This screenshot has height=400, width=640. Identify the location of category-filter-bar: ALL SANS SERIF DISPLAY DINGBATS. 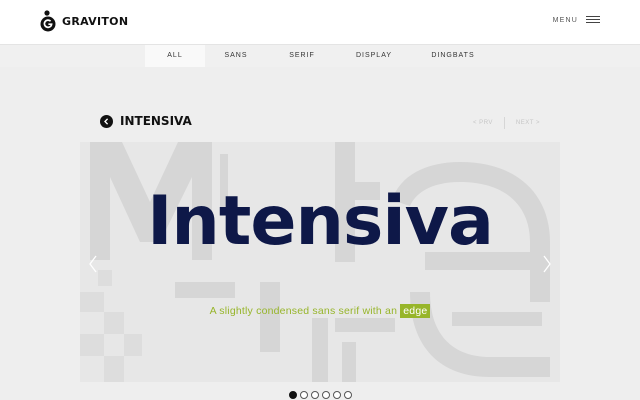
(320, 56).